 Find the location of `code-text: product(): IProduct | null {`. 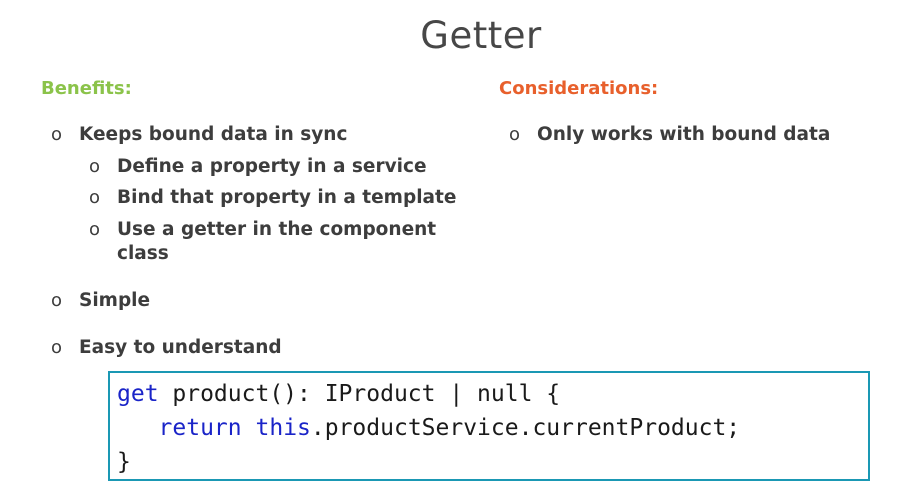

code-text: product(): IProduct | null { is located at coordinates (359, 394).